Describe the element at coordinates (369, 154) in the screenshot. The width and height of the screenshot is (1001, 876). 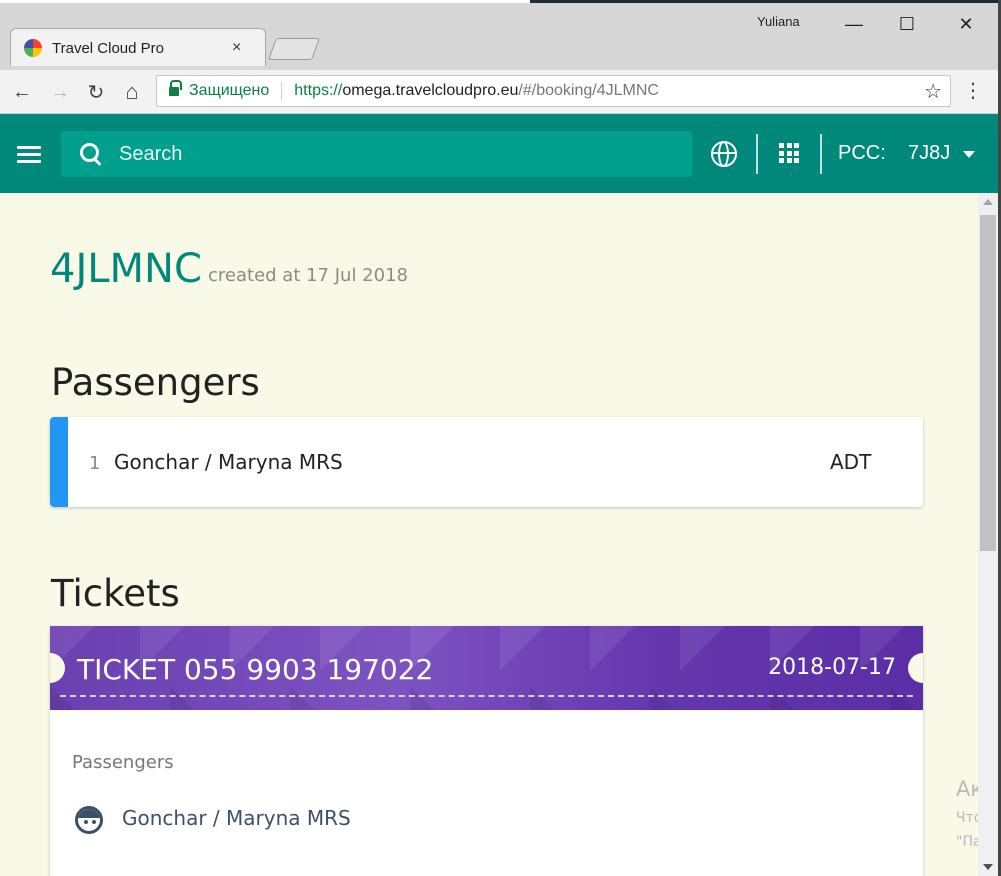
I see `search-input` at that location.